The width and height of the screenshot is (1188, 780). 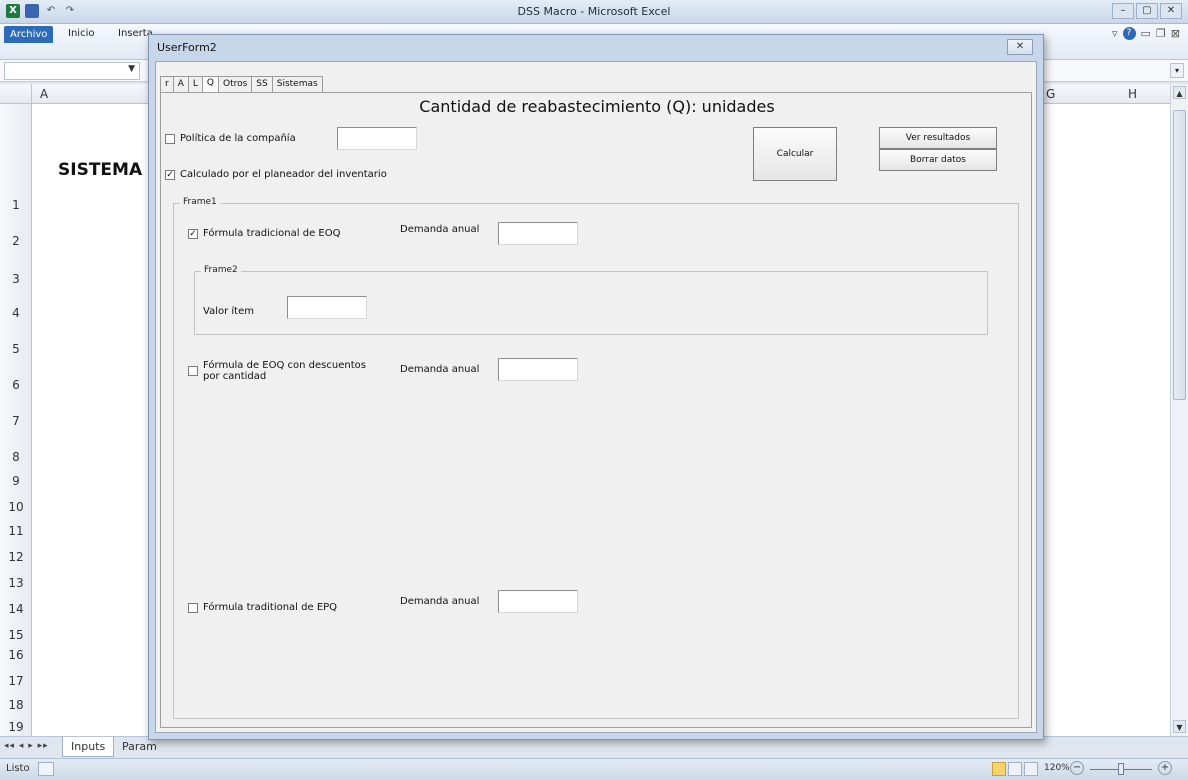 I want to click on row-header: 11, so click(x=16, y=531).